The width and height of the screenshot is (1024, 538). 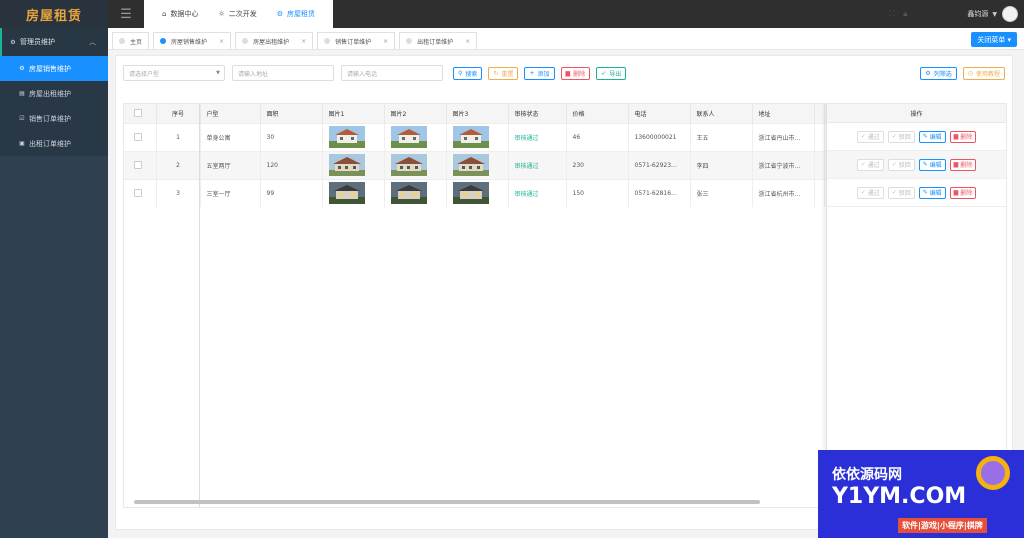 What do you see at coordinates (283, 73) in the screenshot?
I see `address-input: 请输入地址` at bounding box center [283, 73].